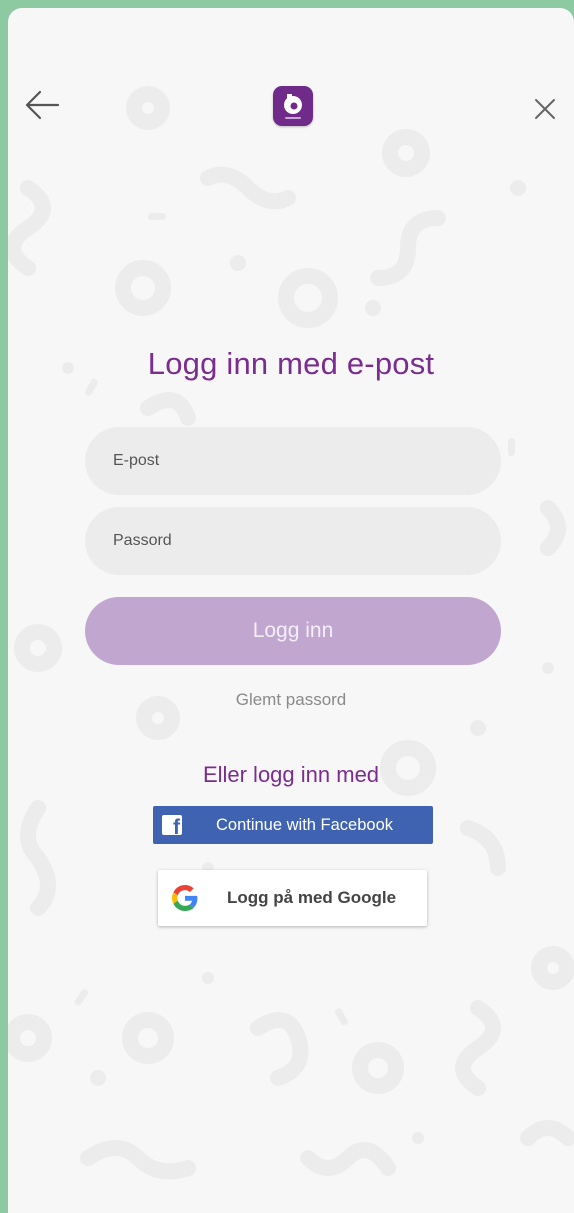 The width and height of the screenshot is (574, 1213). What do you see at coordinates (172, 826) in the screenshot?
I see `facebook-icon: f` at bounding box center [172, 826].